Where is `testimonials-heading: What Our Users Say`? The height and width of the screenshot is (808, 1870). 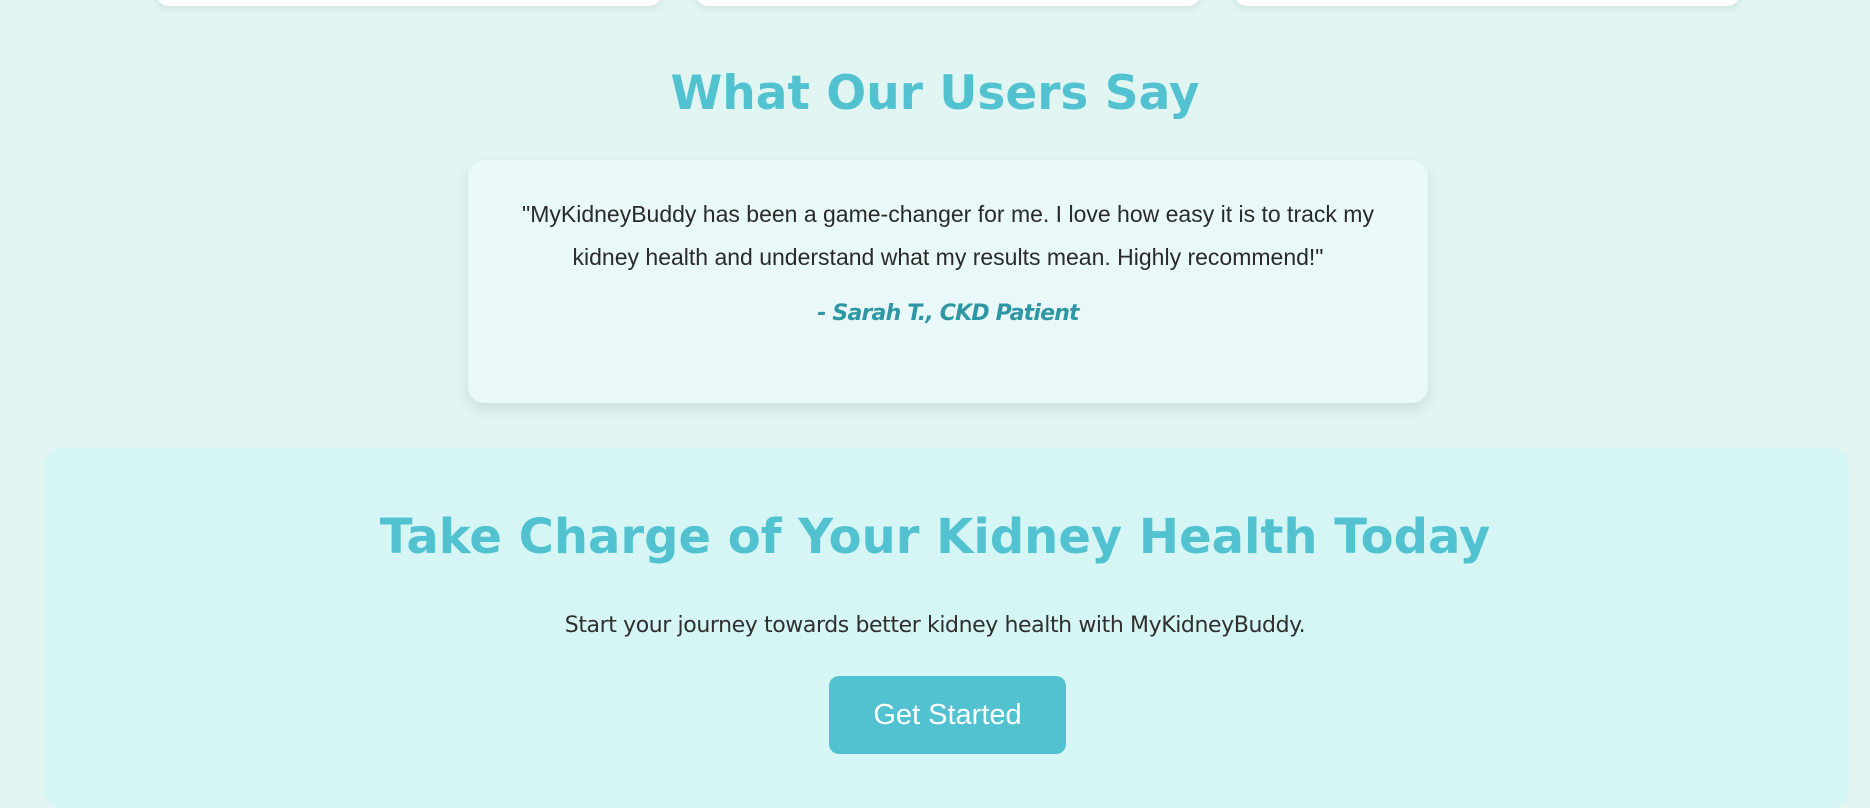 testimonials-heading: What Our Users Say is located at coordinates (935, 93).